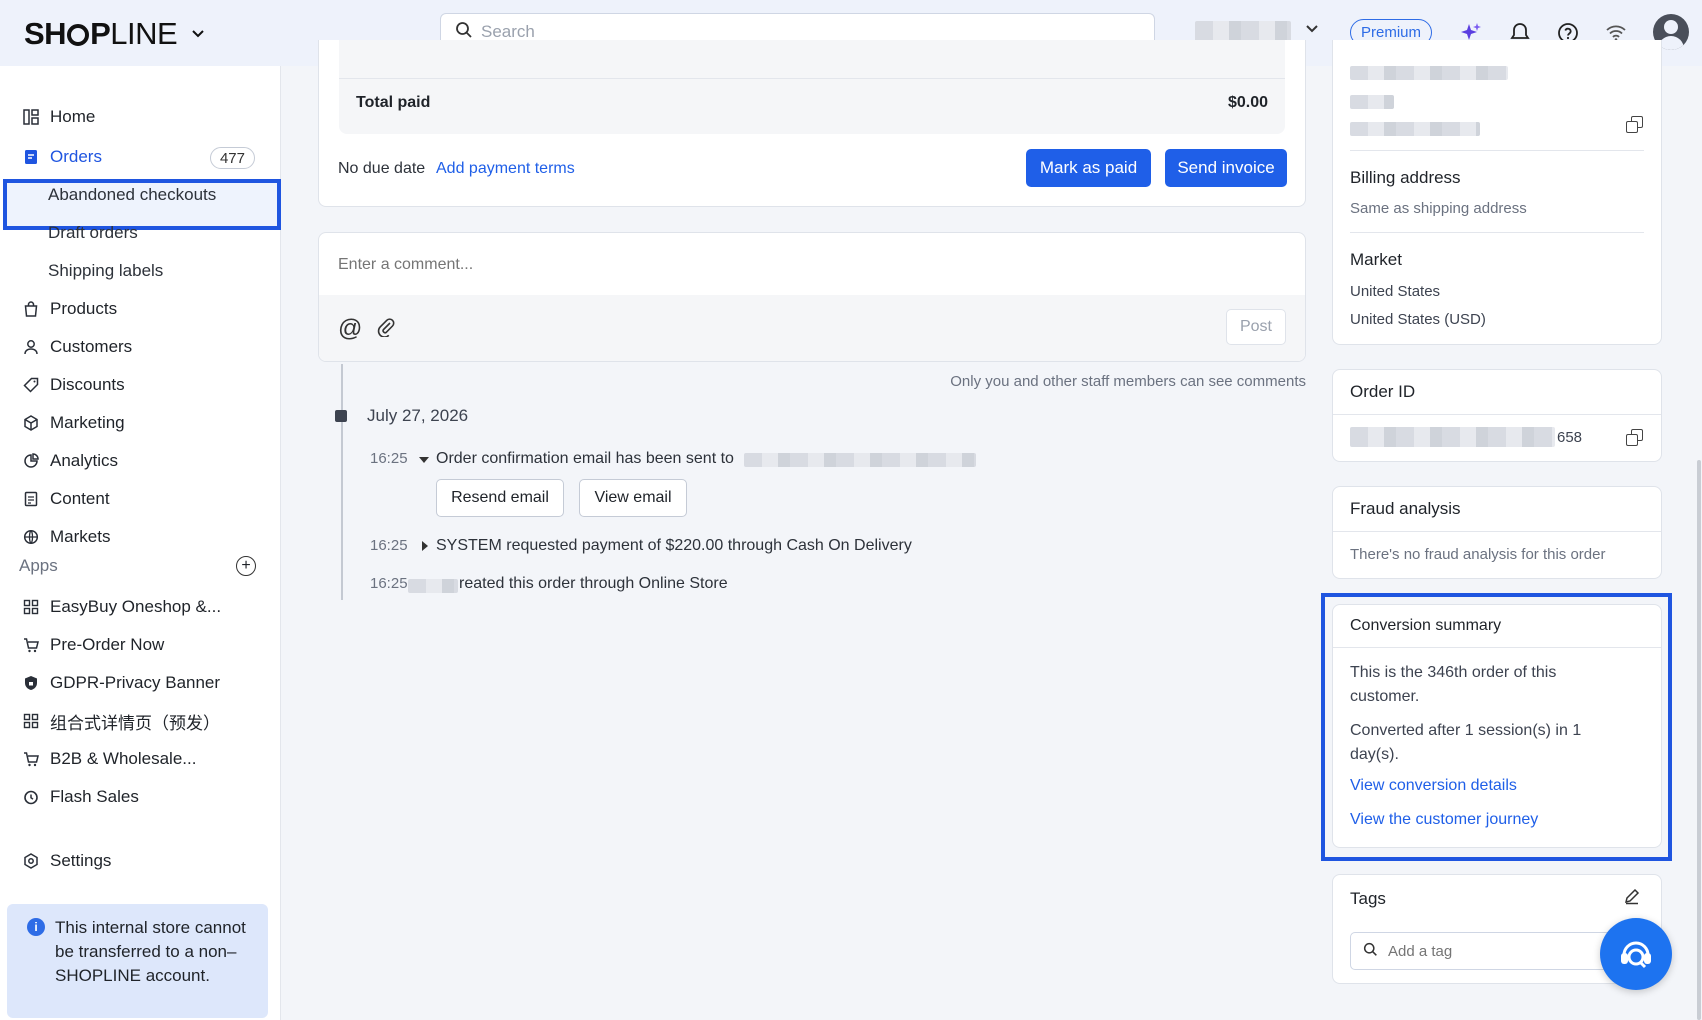 Image resolution: width=1702 pixels, height=1020 pixels. Describe the element at coordinates (31, 861) in the screenshot. I see `gear-icon` at that location.